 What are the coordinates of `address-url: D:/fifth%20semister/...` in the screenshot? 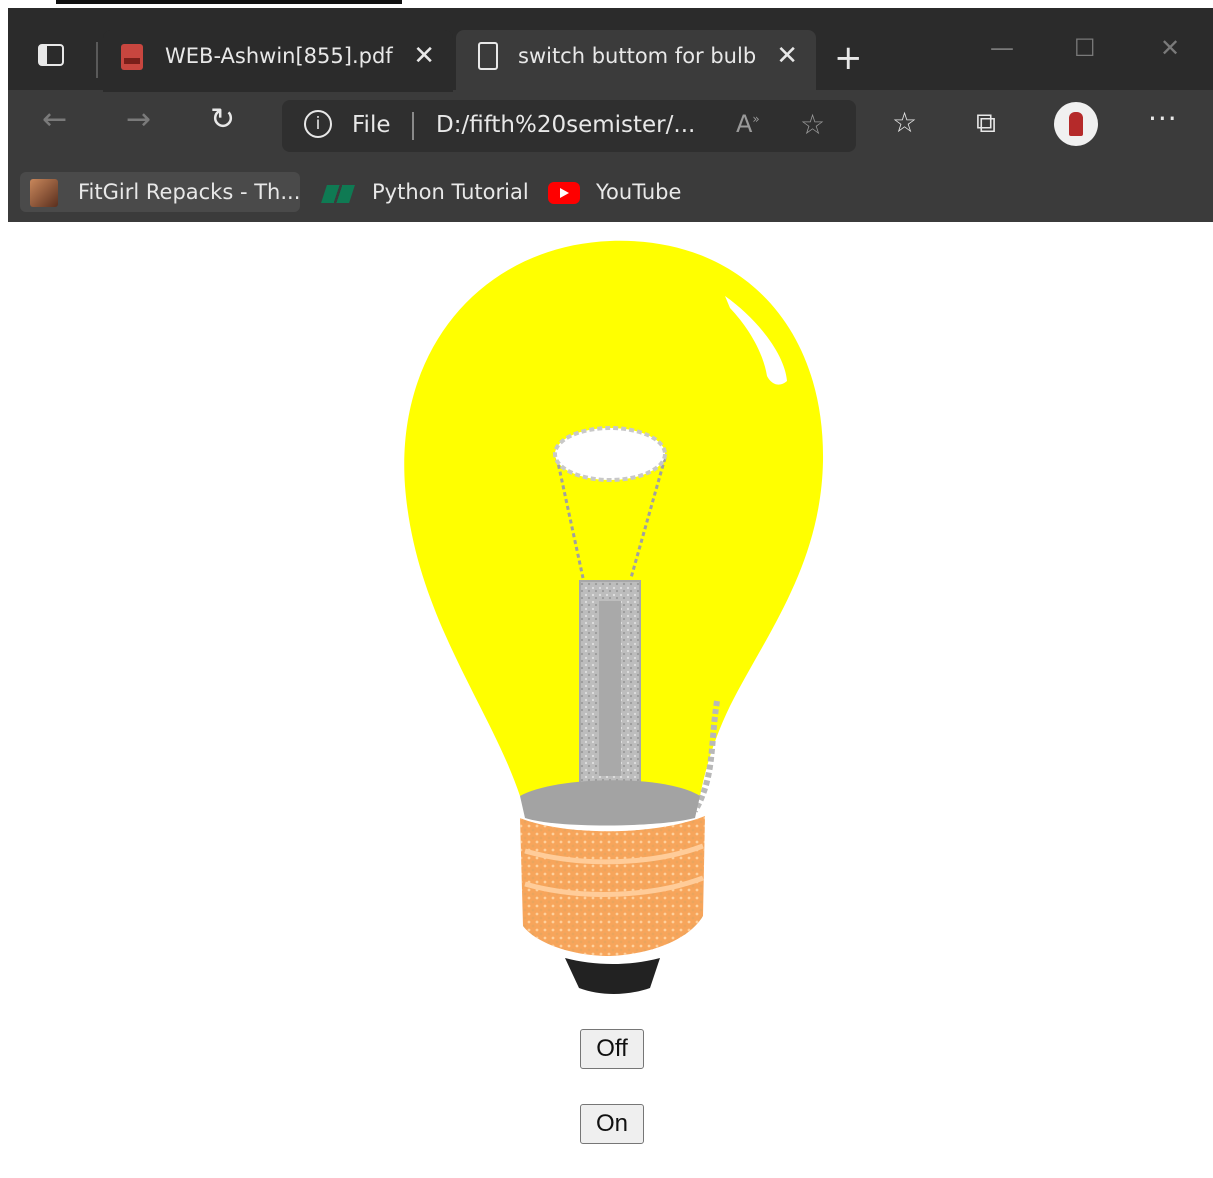 It's located at (565, 125).